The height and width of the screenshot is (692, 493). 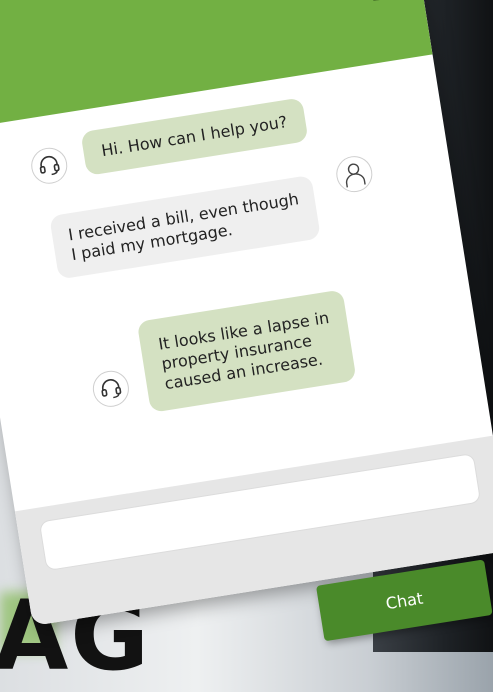 What do you see at coordinates (384, 0) in the screenshot?
I see `menu-icon` at bounding box center [384, 0].